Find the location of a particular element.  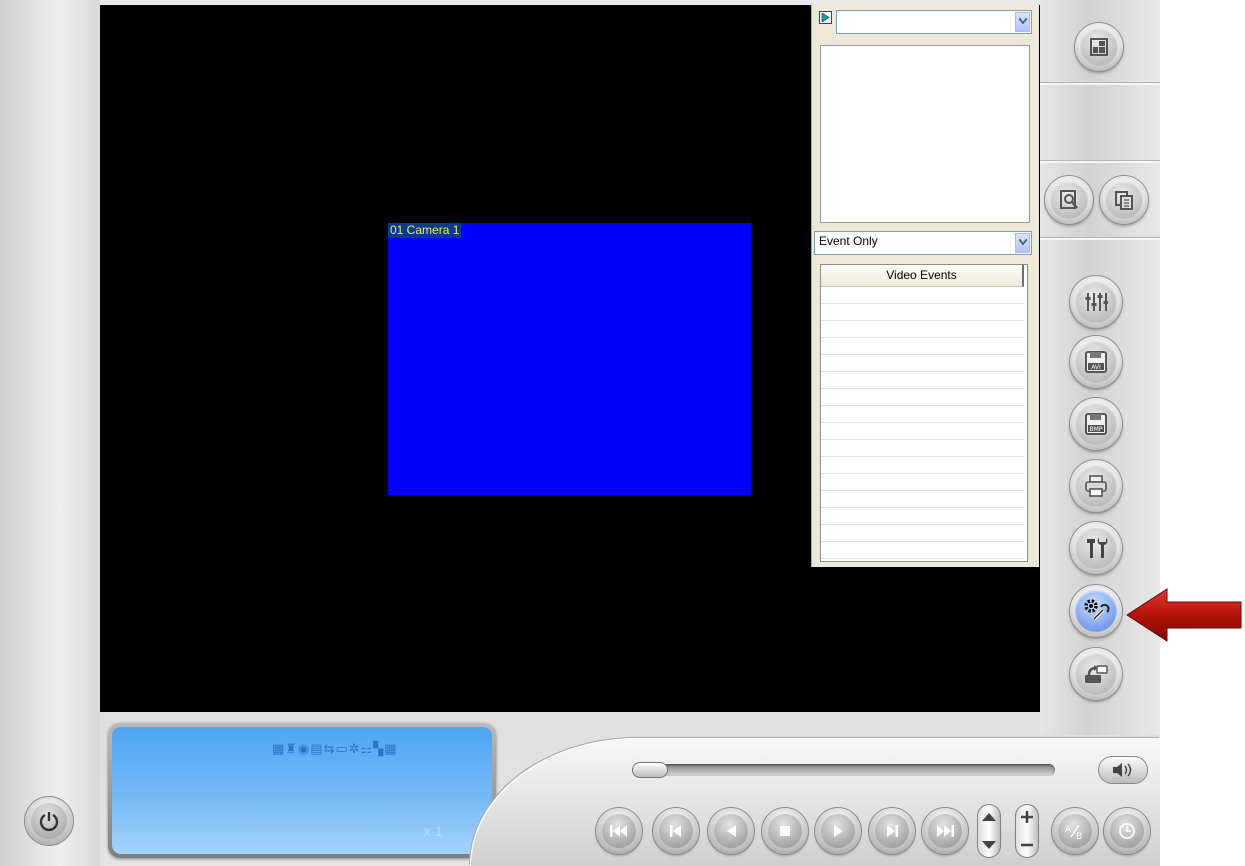

timeline-thumb is located at coordinates (650, 770).